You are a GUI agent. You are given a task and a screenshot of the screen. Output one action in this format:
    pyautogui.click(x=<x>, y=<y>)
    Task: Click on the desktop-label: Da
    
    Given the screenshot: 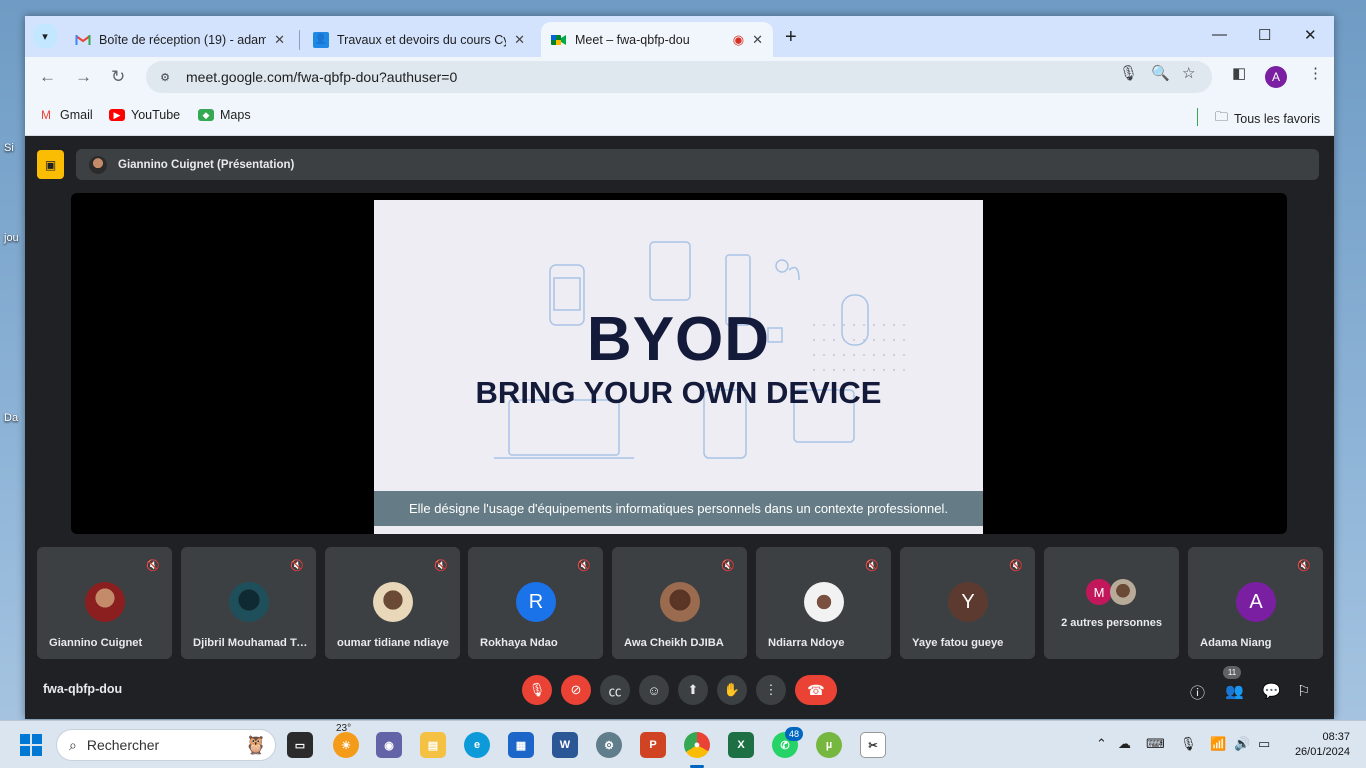 What is the action you would take?
    pyautogui.click(x=11, y=418)
    